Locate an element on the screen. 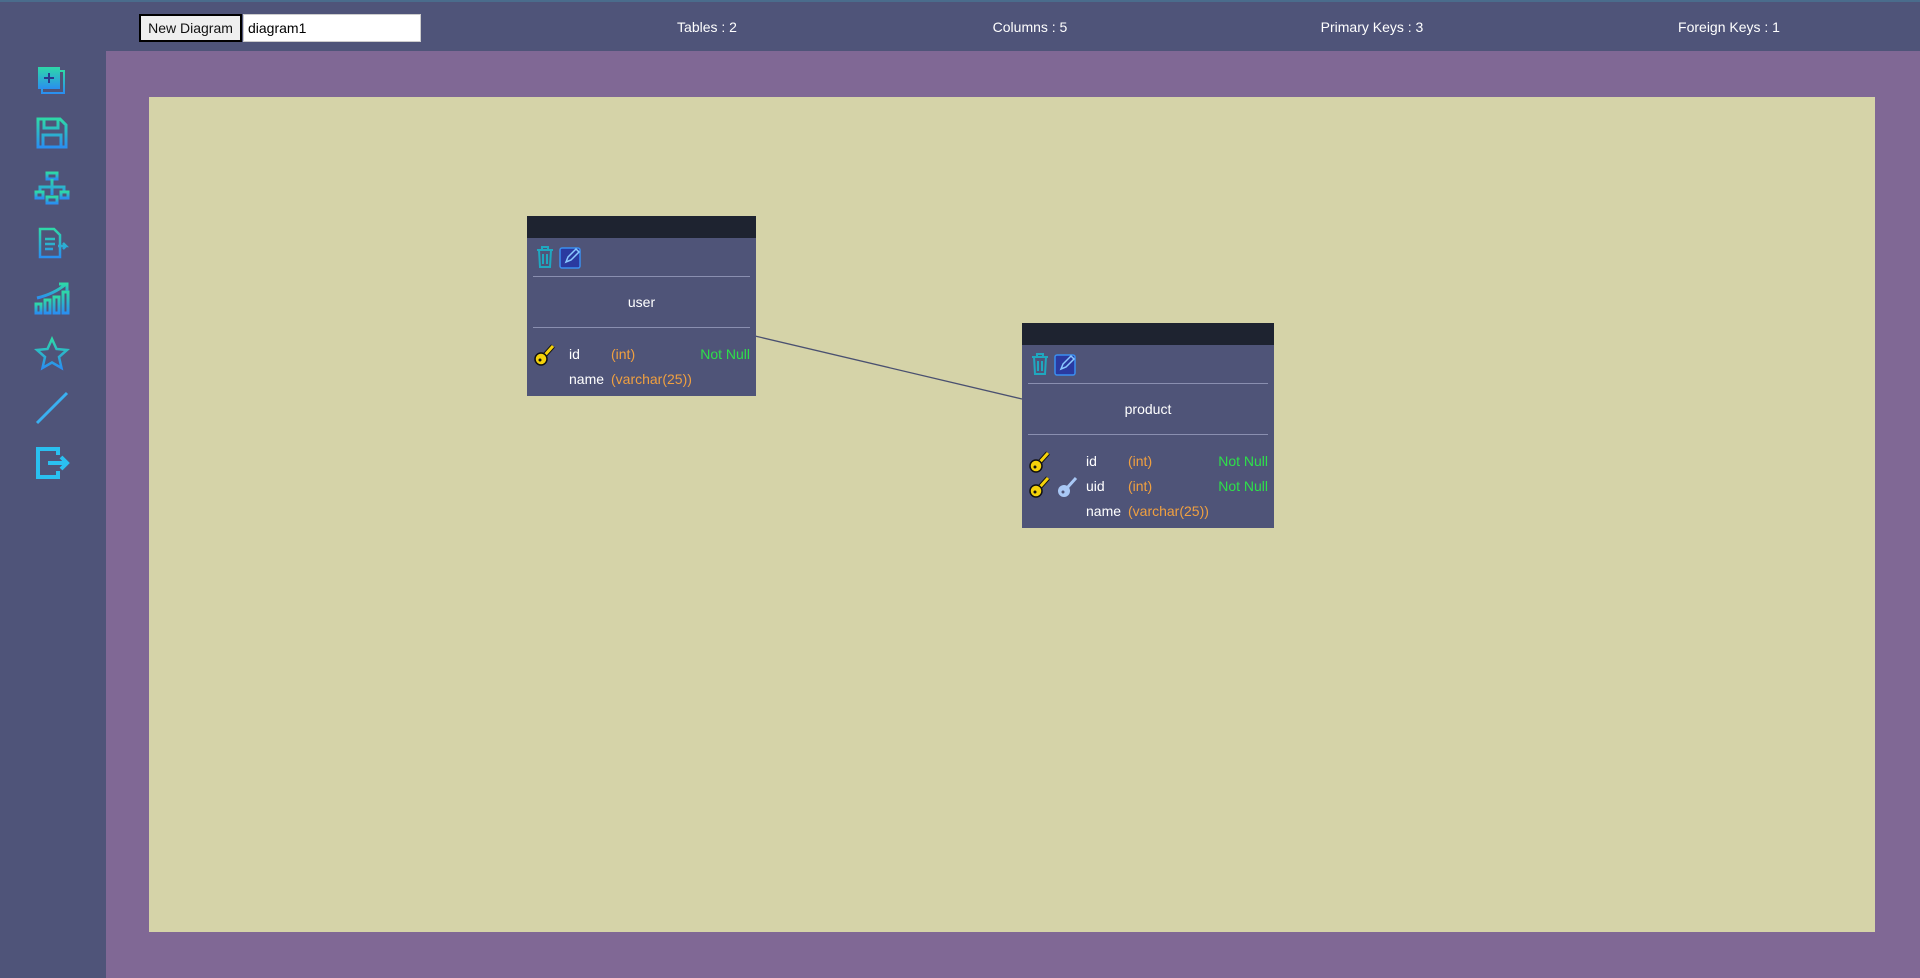 This screenshot has height=978, width=1920. foreign-keys-count: Foreign Keys : 1 is located at coordinates (1729, 27).